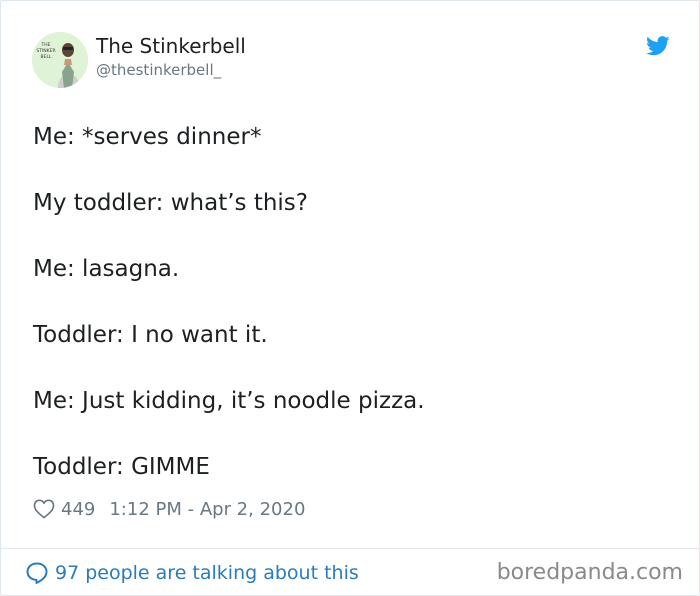  I want to click on tweet-line: My toddler: what’s this?, so click(170, 203).